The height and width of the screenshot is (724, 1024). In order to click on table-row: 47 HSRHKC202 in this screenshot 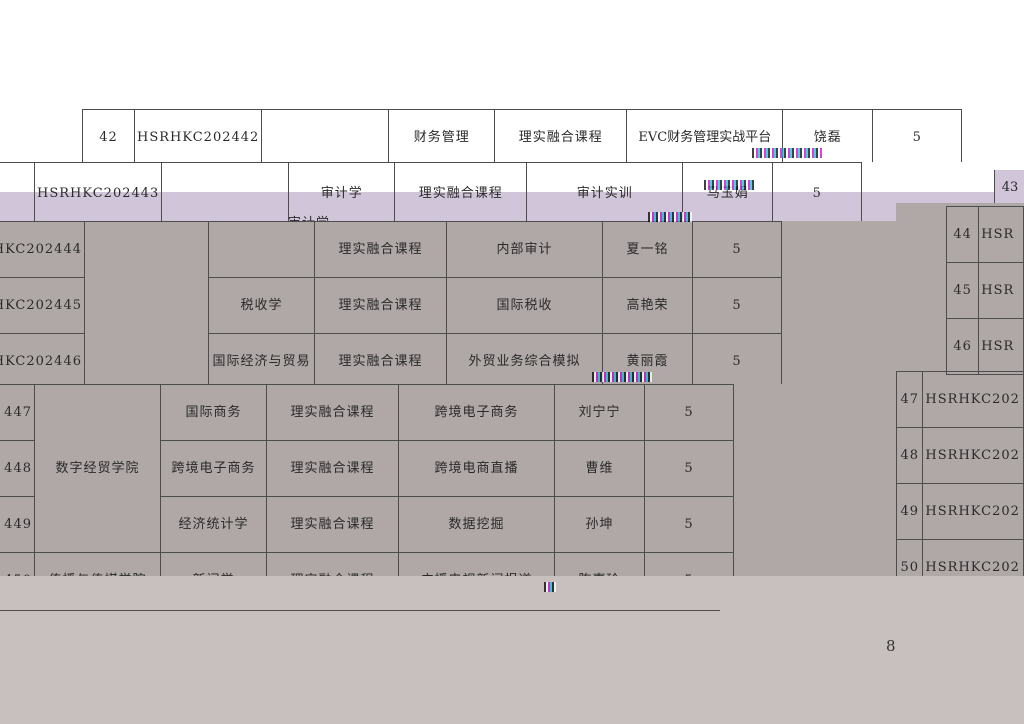, I will do `click(960, 399)`.